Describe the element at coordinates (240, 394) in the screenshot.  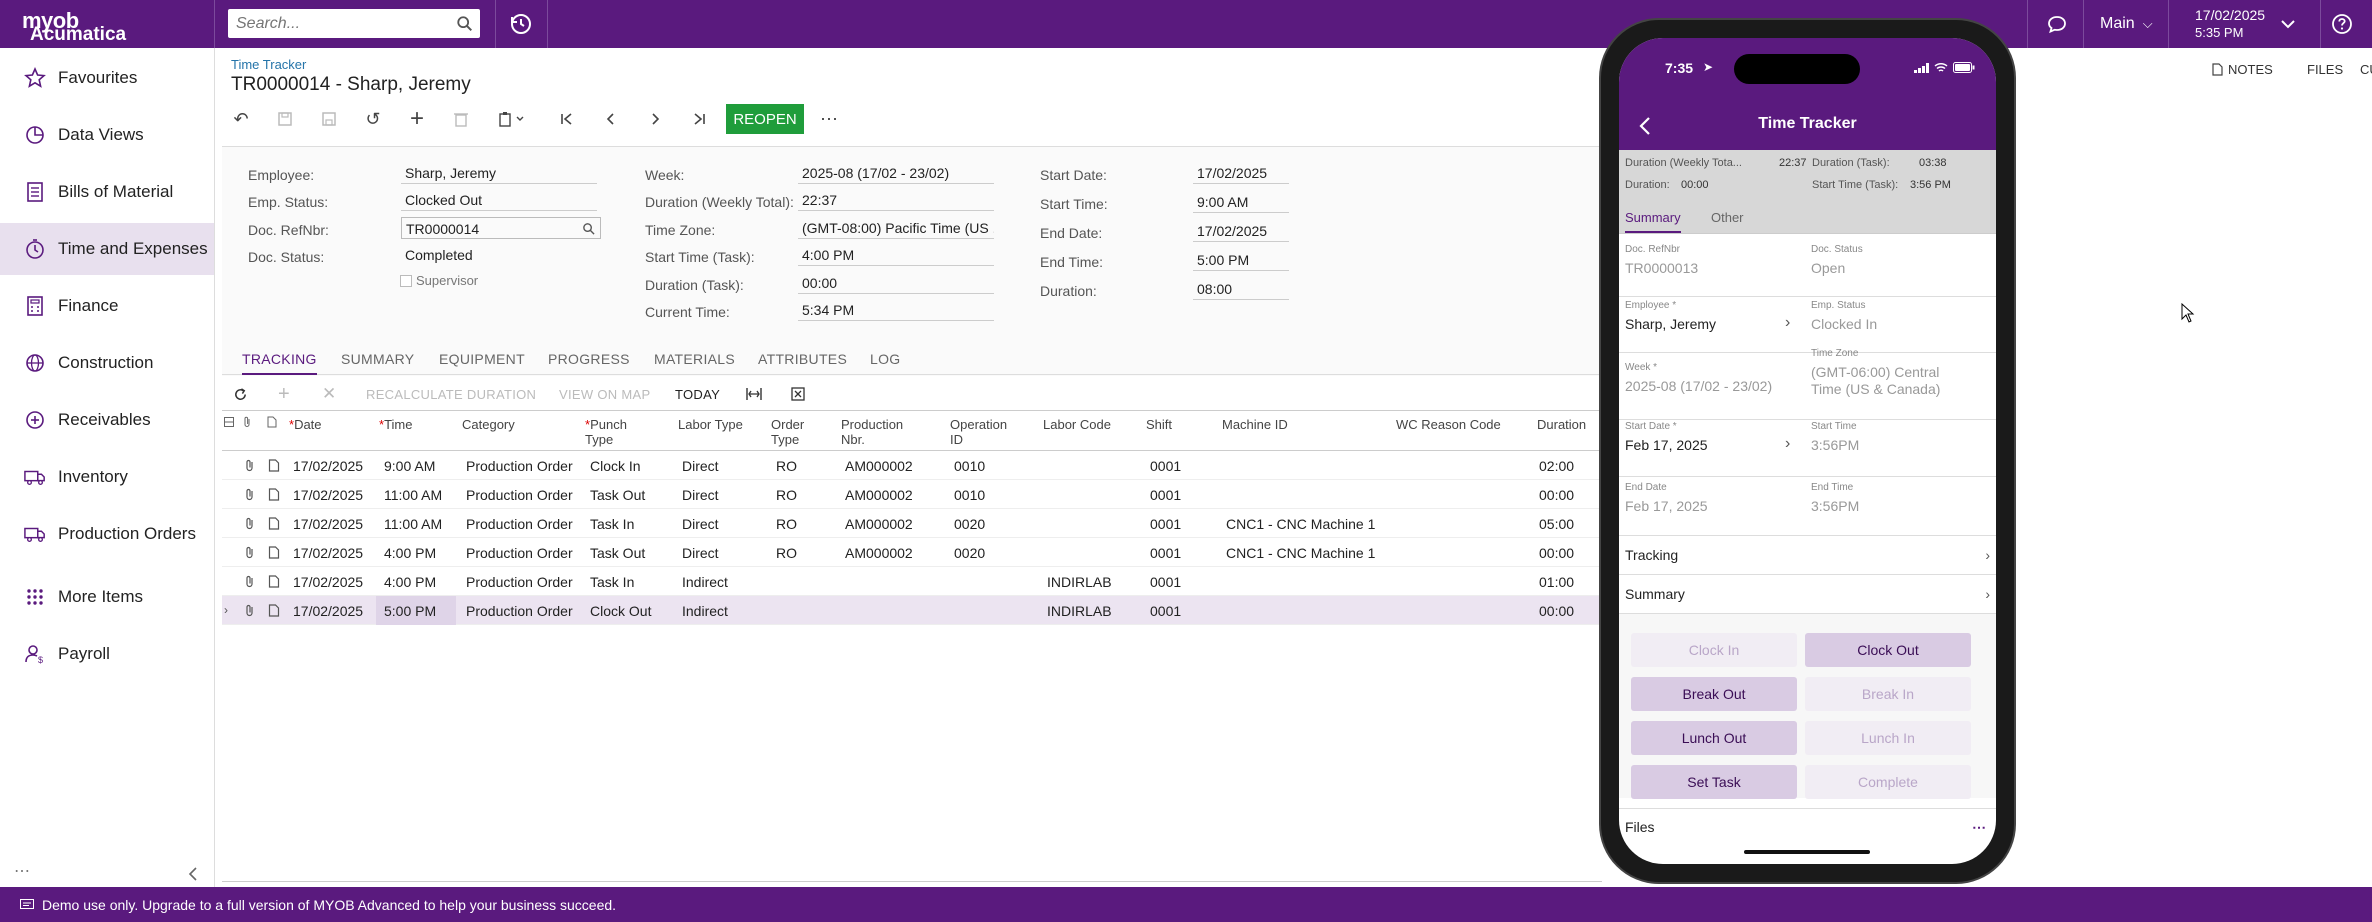
I see `refresh-icon` at that location.